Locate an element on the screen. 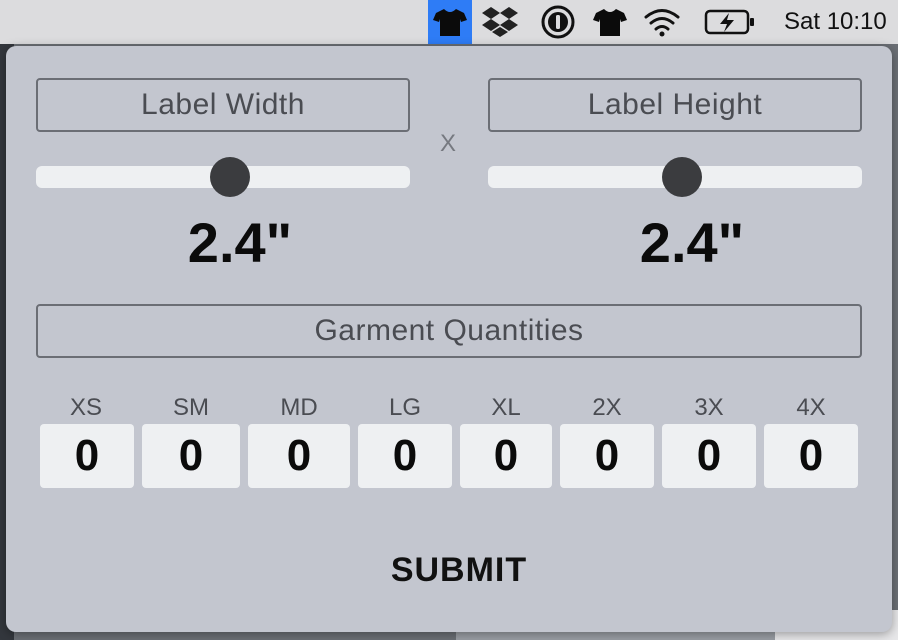 Image resolution: width=898 pixels, height=640 pixels. onepassword-icon is located at coordinates (558, 22).